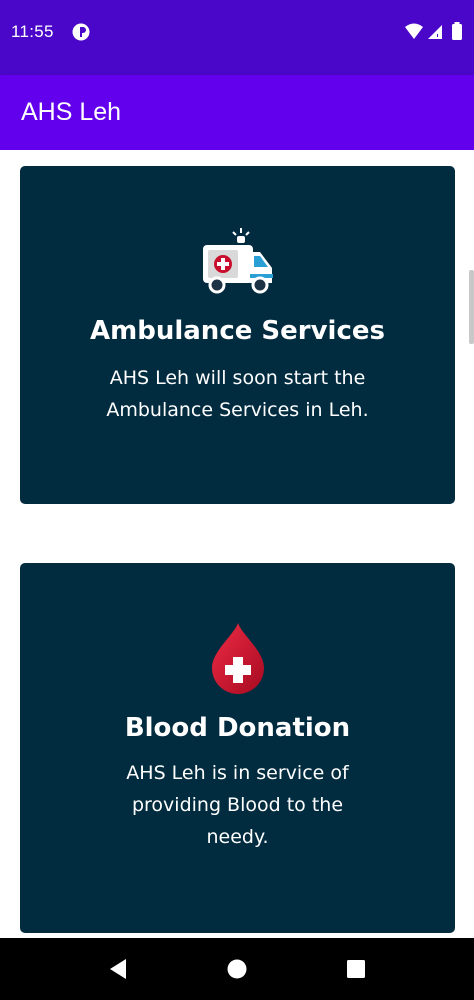  What do you see at coordinates (237, 37) in the screenshot?
I see `status-bar: 11:55` at bounding box center [237, 37].